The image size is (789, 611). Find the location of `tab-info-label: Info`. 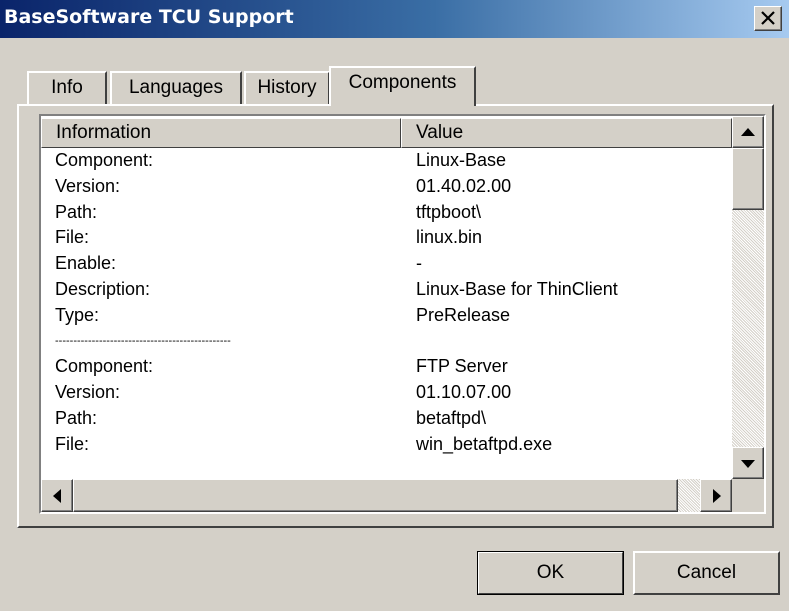

tab-info-label: Info is located at coordinates (67, 87).